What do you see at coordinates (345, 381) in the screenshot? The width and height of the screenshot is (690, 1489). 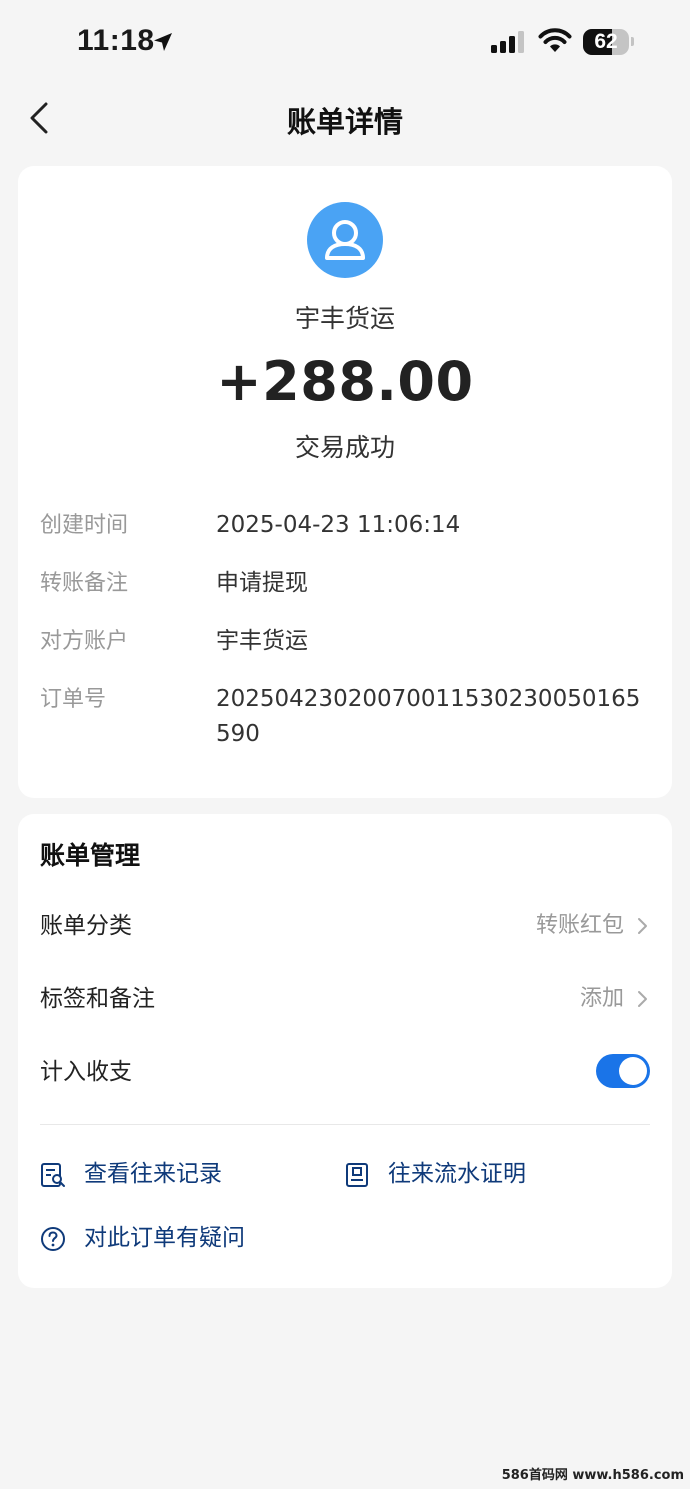 I see `transaction-amount: +288.00` at bounding box center [345, 381].